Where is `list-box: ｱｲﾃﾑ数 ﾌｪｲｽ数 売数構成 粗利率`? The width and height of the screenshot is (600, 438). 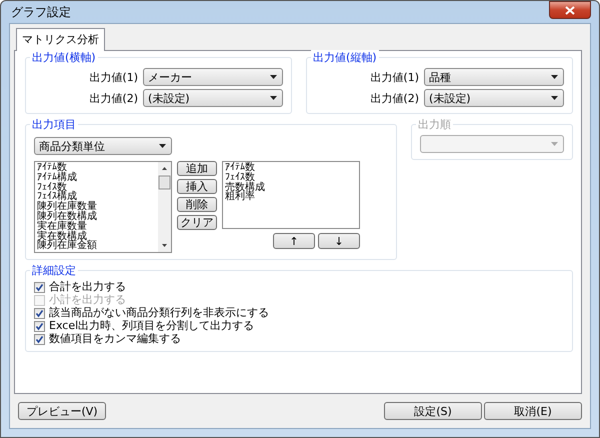 list-box: ｱｲﾃﾑ数 ﾌｪｲｽ数 売数構成 粗利率 is located at coordinates (291, 195).